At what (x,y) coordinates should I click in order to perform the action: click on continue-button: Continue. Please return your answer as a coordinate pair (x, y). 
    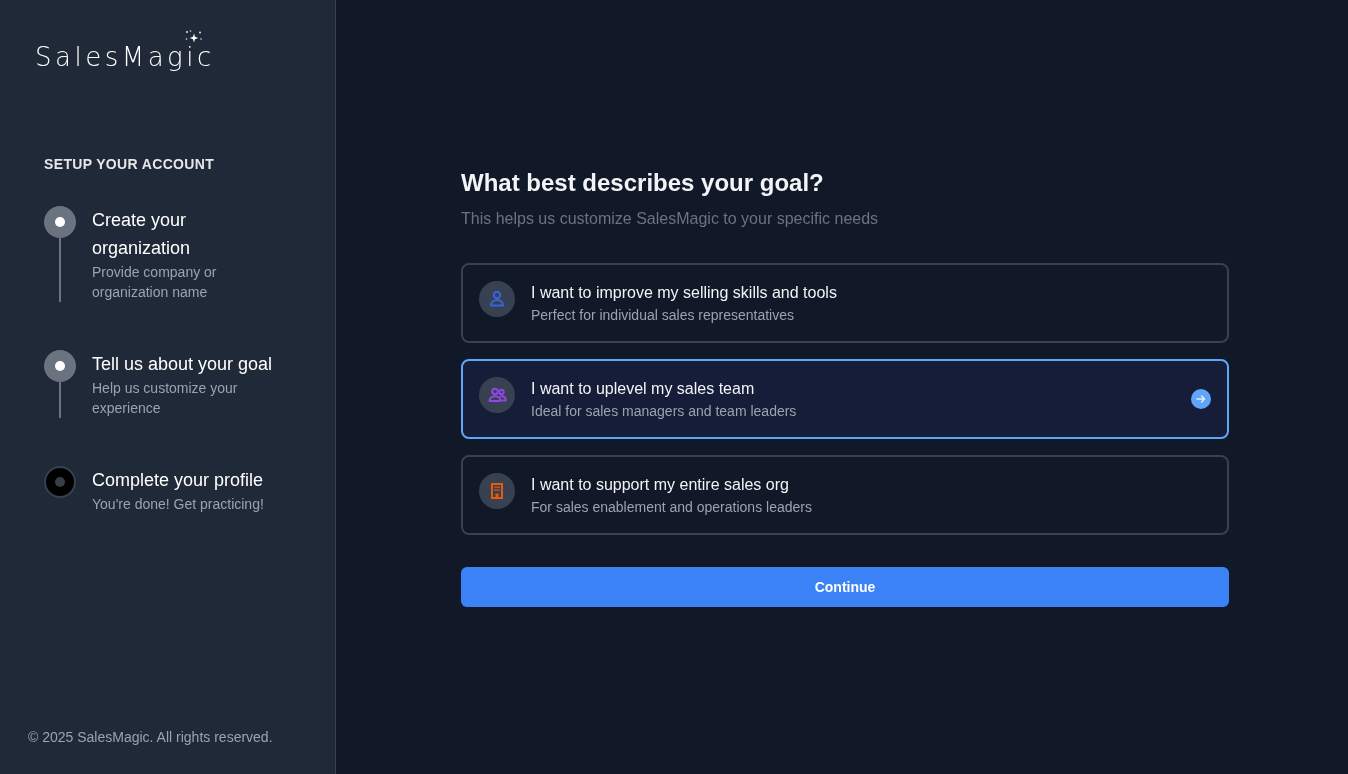
    Looking at the image, I should click on (845, 587).